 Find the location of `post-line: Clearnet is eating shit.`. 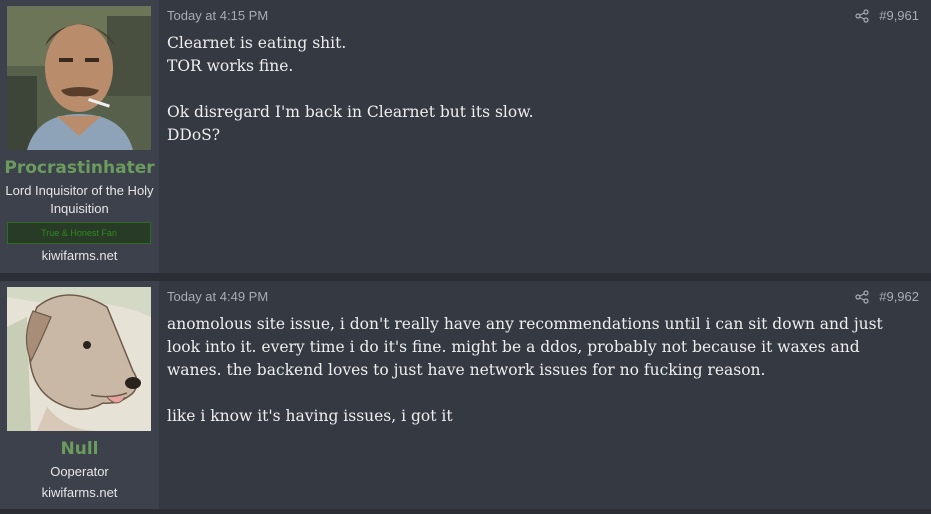

post-line: Clearnet is eating shit. is located at coordinates (257, 43).